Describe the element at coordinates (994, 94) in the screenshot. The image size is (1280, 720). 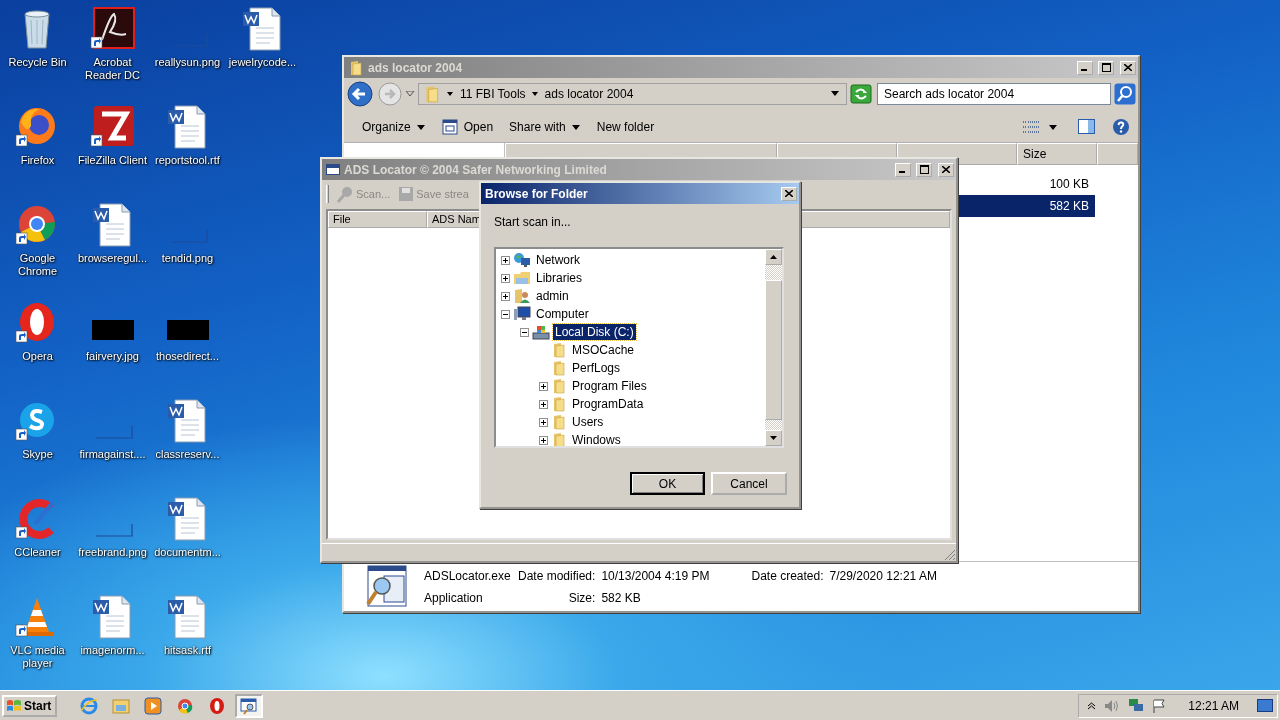
I see `search-field: Search ads locator 2004` at that location.